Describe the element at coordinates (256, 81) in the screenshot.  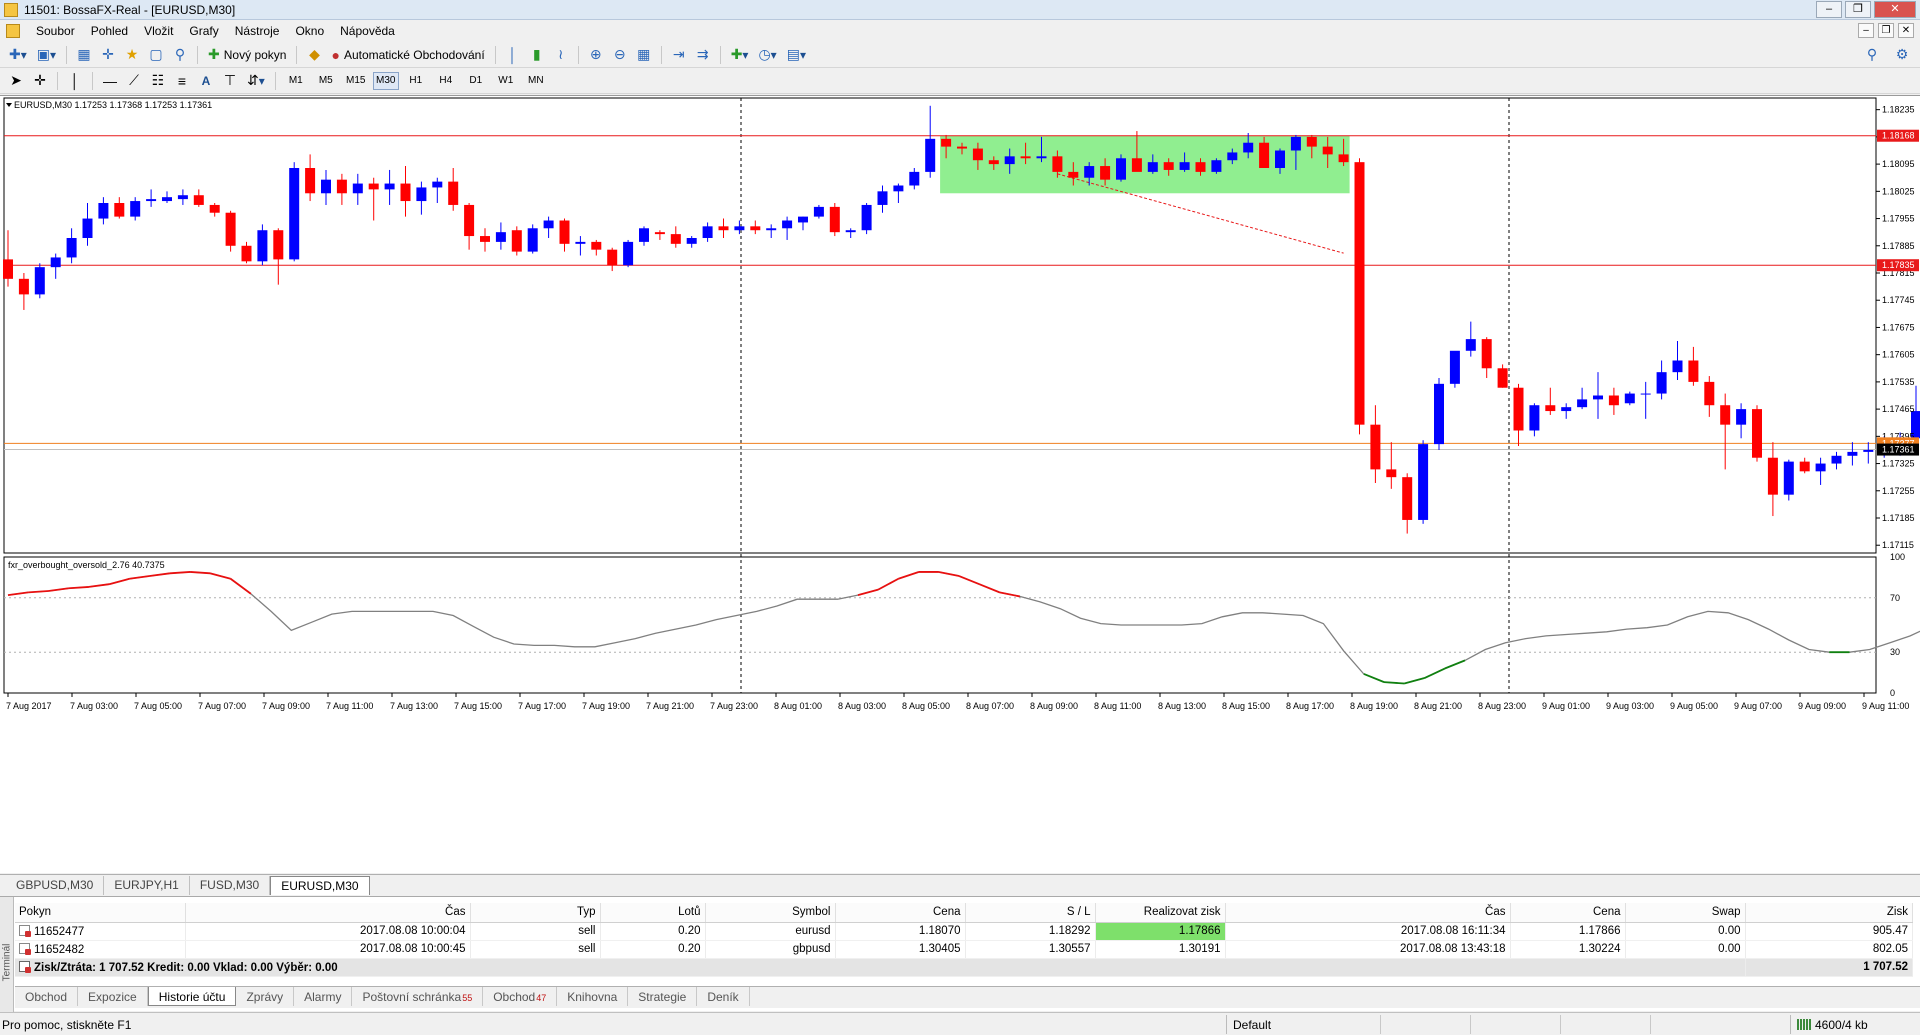
I see `arrows-icon: ⇵ ▾` at that location.